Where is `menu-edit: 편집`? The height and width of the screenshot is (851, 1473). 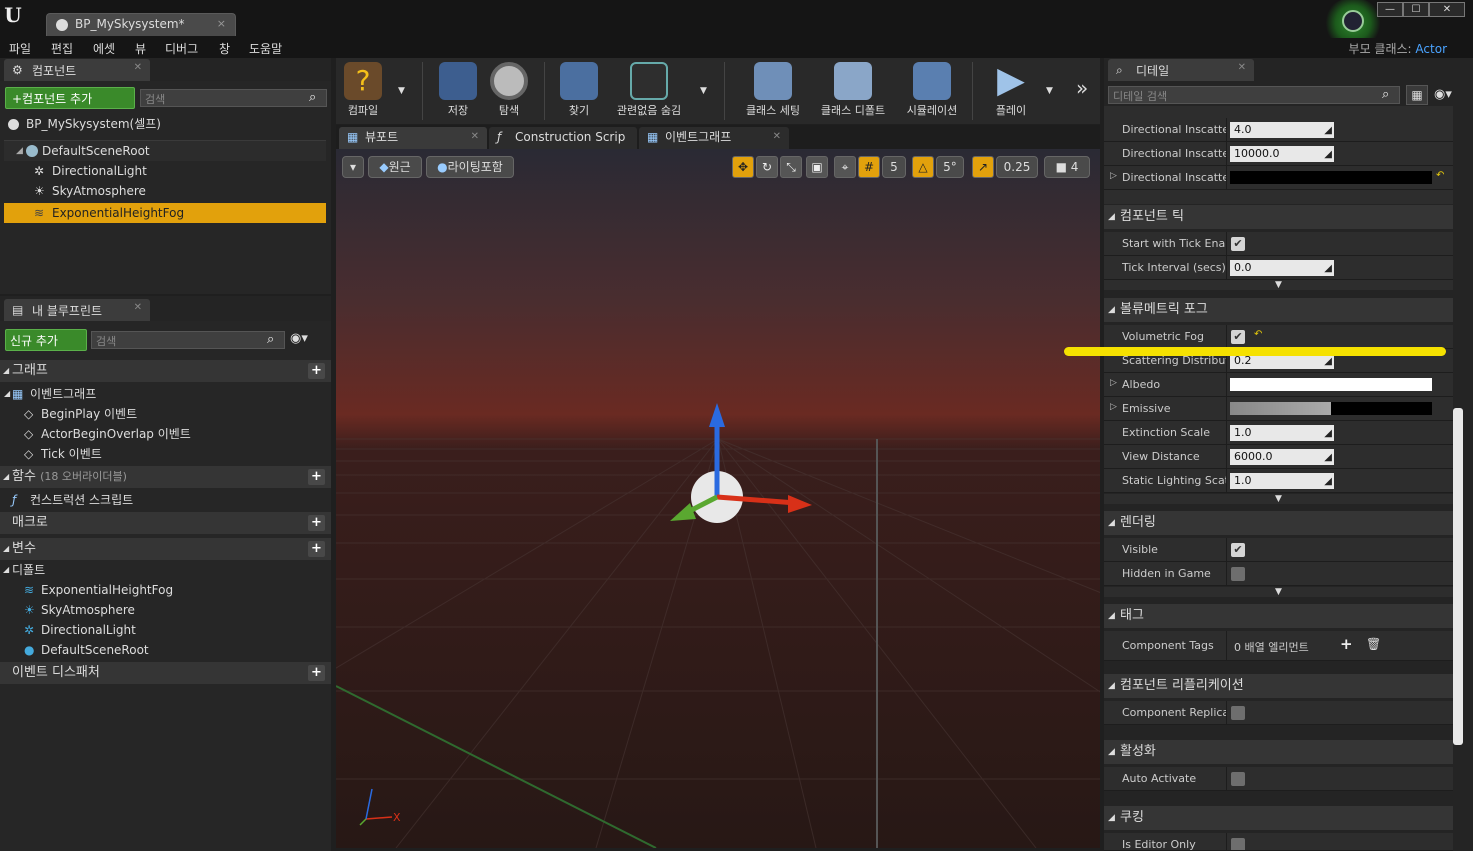
menu-edit: 편집 is located at coordinates (62, 48).